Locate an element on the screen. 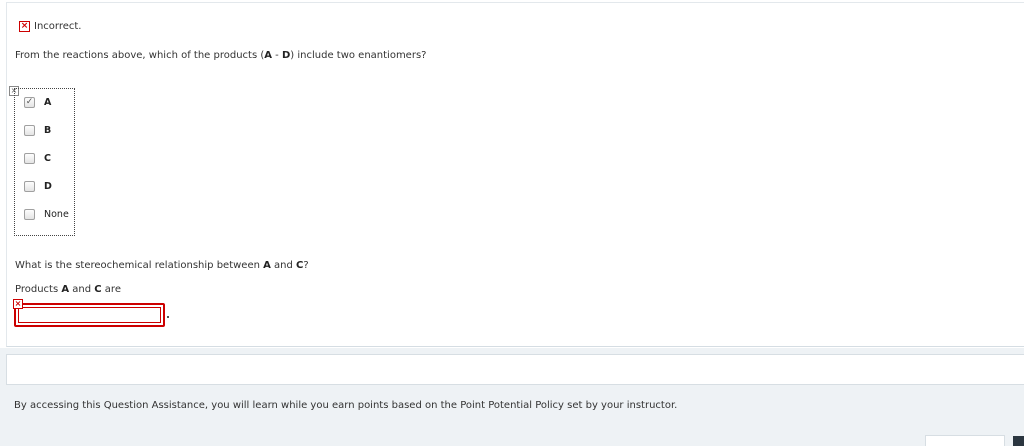 The width and height of the screenshot is (1024, 446). answer-prefix-text: Products A and C are is located at coordinates (68, 289).